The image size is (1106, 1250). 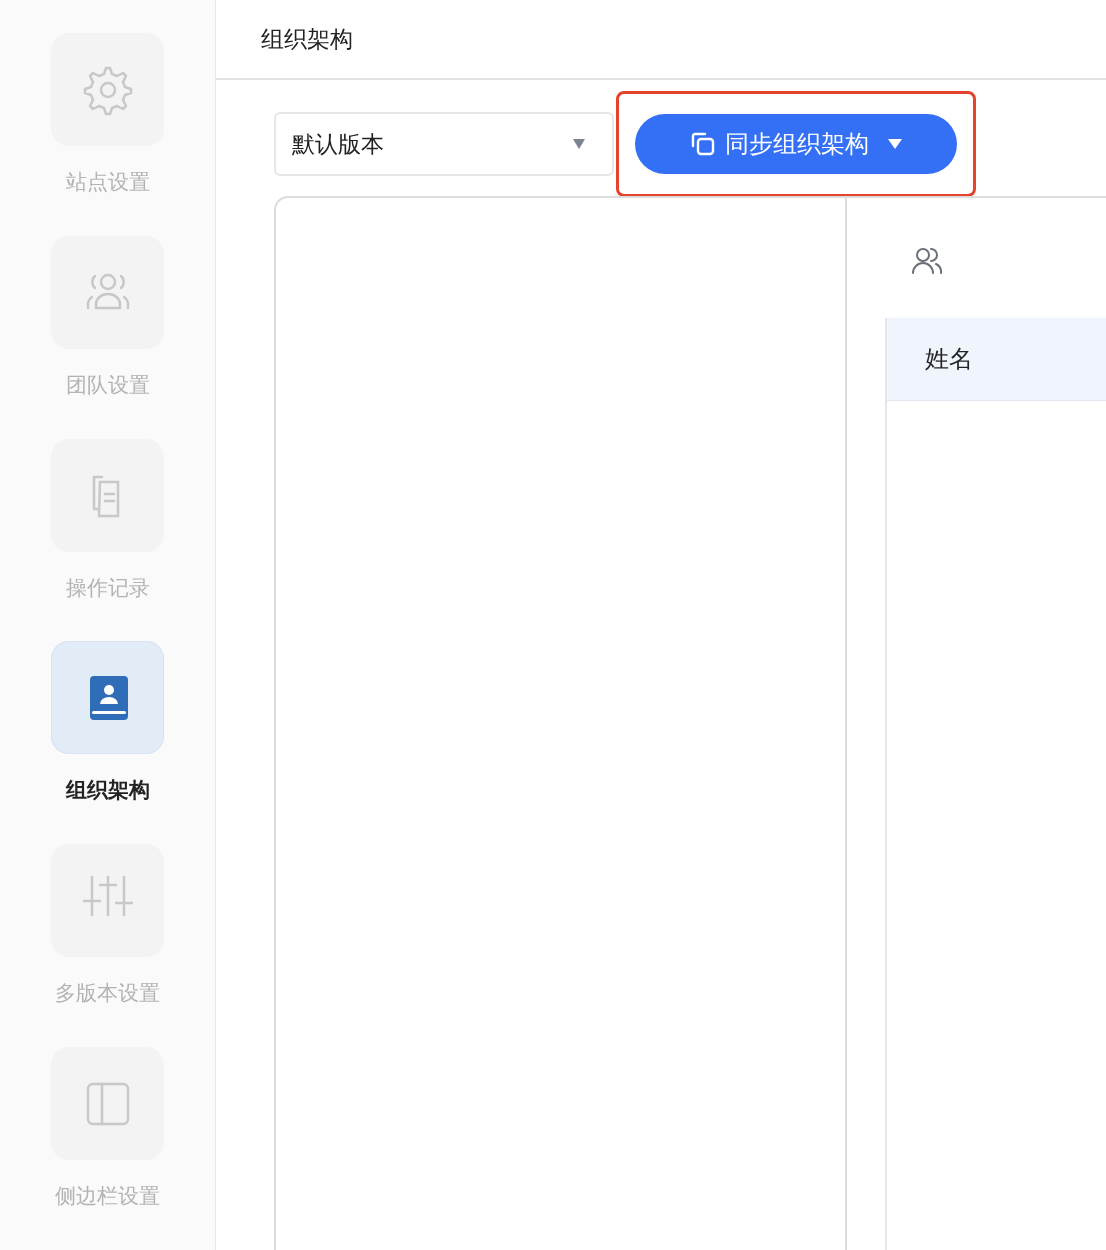 What do you see at coordinates (949, 359) in the screenshot?
I see `column-header: 姓名` at bounding box center [949, 359].